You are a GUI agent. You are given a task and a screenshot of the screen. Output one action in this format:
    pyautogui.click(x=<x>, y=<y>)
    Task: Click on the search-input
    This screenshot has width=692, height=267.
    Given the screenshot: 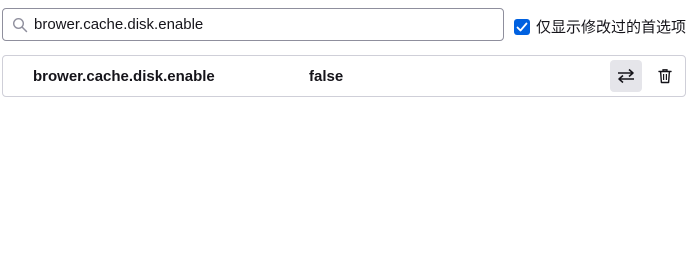 What is the action you would take?
    pyautogui.click(x=254, y=24)
    